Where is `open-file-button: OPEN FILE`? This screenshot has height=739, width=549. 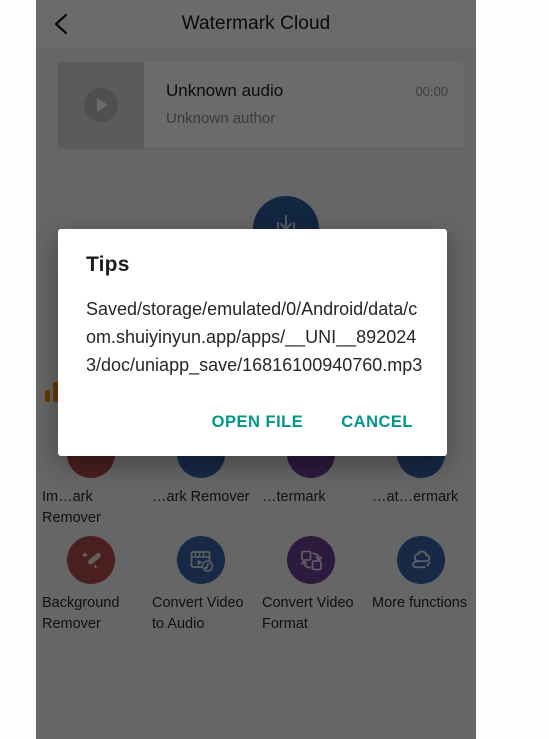
open-file-button: OPEN FILE is located at coordinates (258, 422).